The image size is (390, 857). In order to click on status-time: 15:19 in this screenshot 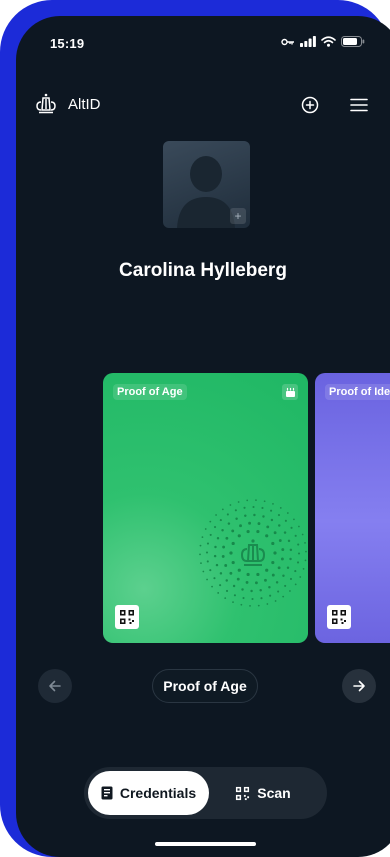, I will do `click(67, 43)`.